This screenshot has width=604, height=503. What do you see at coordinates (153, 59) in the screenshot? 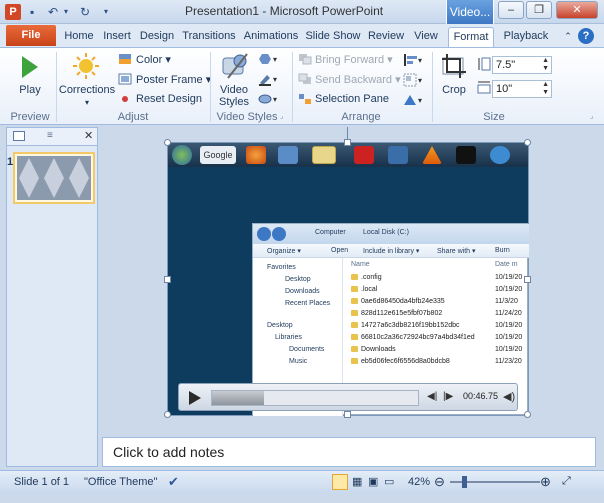
I see `color-button: Color ▾` at bounding box center [153, 59].